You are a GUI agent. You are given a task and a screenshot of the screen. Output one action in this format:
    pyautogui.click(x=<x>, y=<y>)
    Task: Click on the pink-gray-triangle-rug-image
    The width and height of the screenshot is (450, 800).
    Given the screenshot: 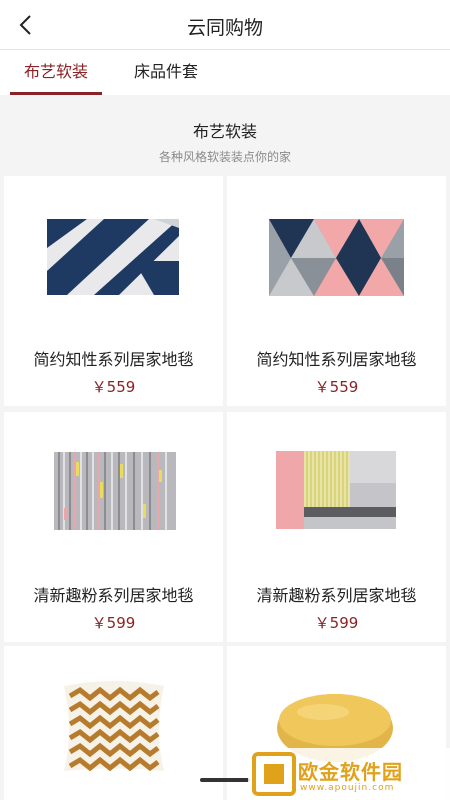 What is the action you would take?
    pyautogui.click(x=336, y=257)
    